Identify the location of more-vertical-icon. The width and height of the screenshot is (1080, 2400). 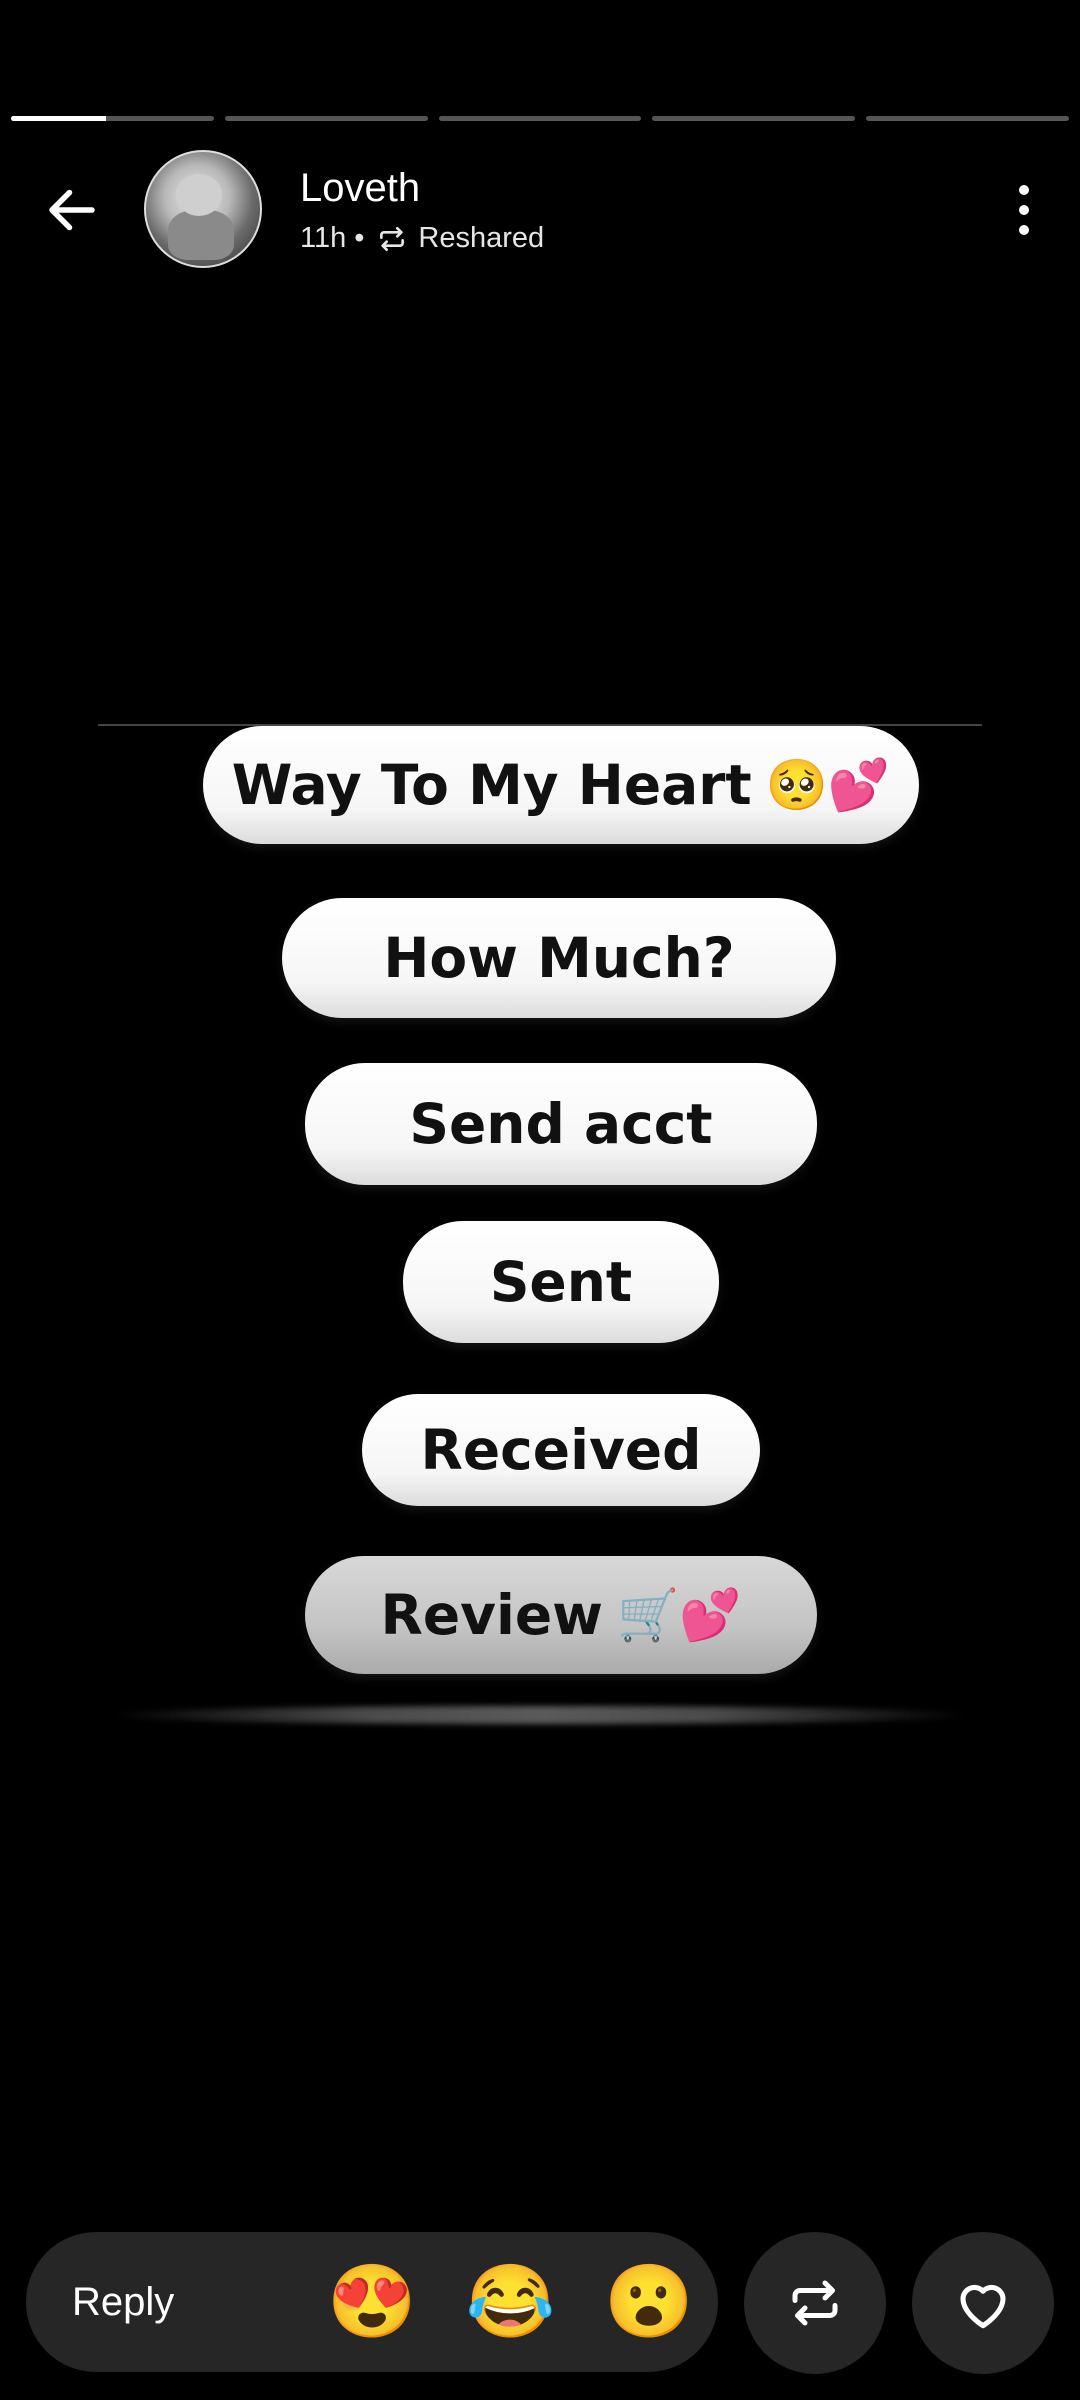
(1024, 210).